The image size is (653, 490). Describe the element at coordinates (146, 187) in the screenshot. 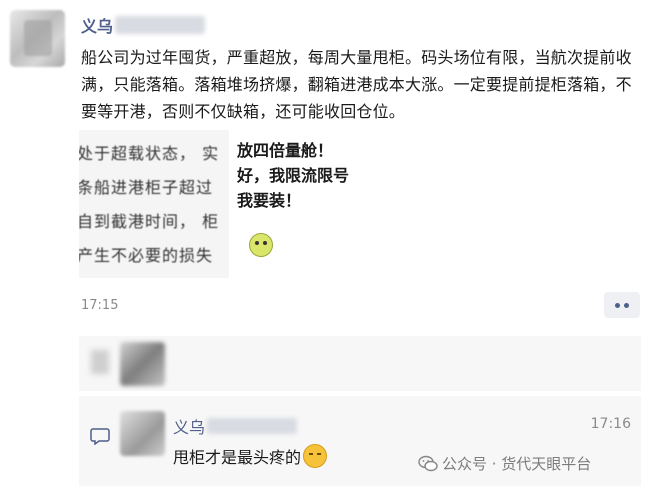

I see `meme-left-line: 条船进港柜子超过` at that location.